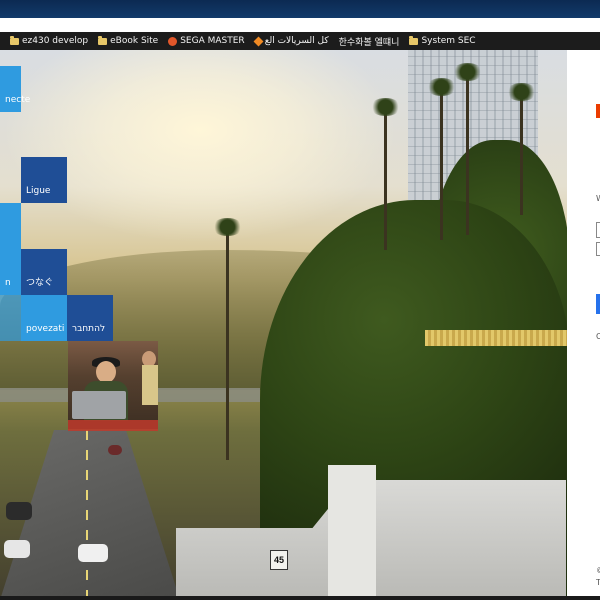 The width and height of the screenshot is (600, 600). Describe the element at coordinates (300, 25) in the screenshot. I see `browser-address-area` at that location.